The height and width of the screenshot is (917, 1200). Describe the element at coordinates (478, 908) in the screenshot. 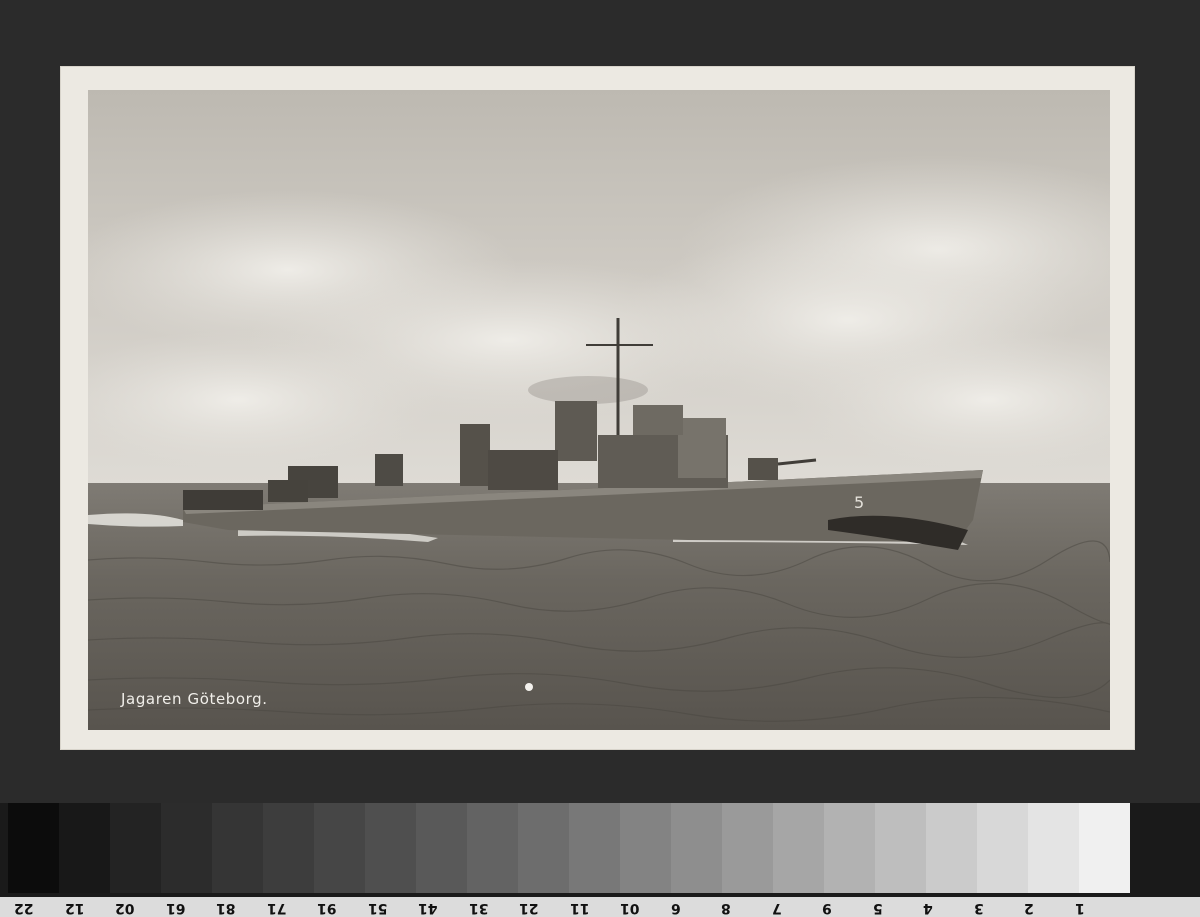

I see `scale-number: 31` at that location.